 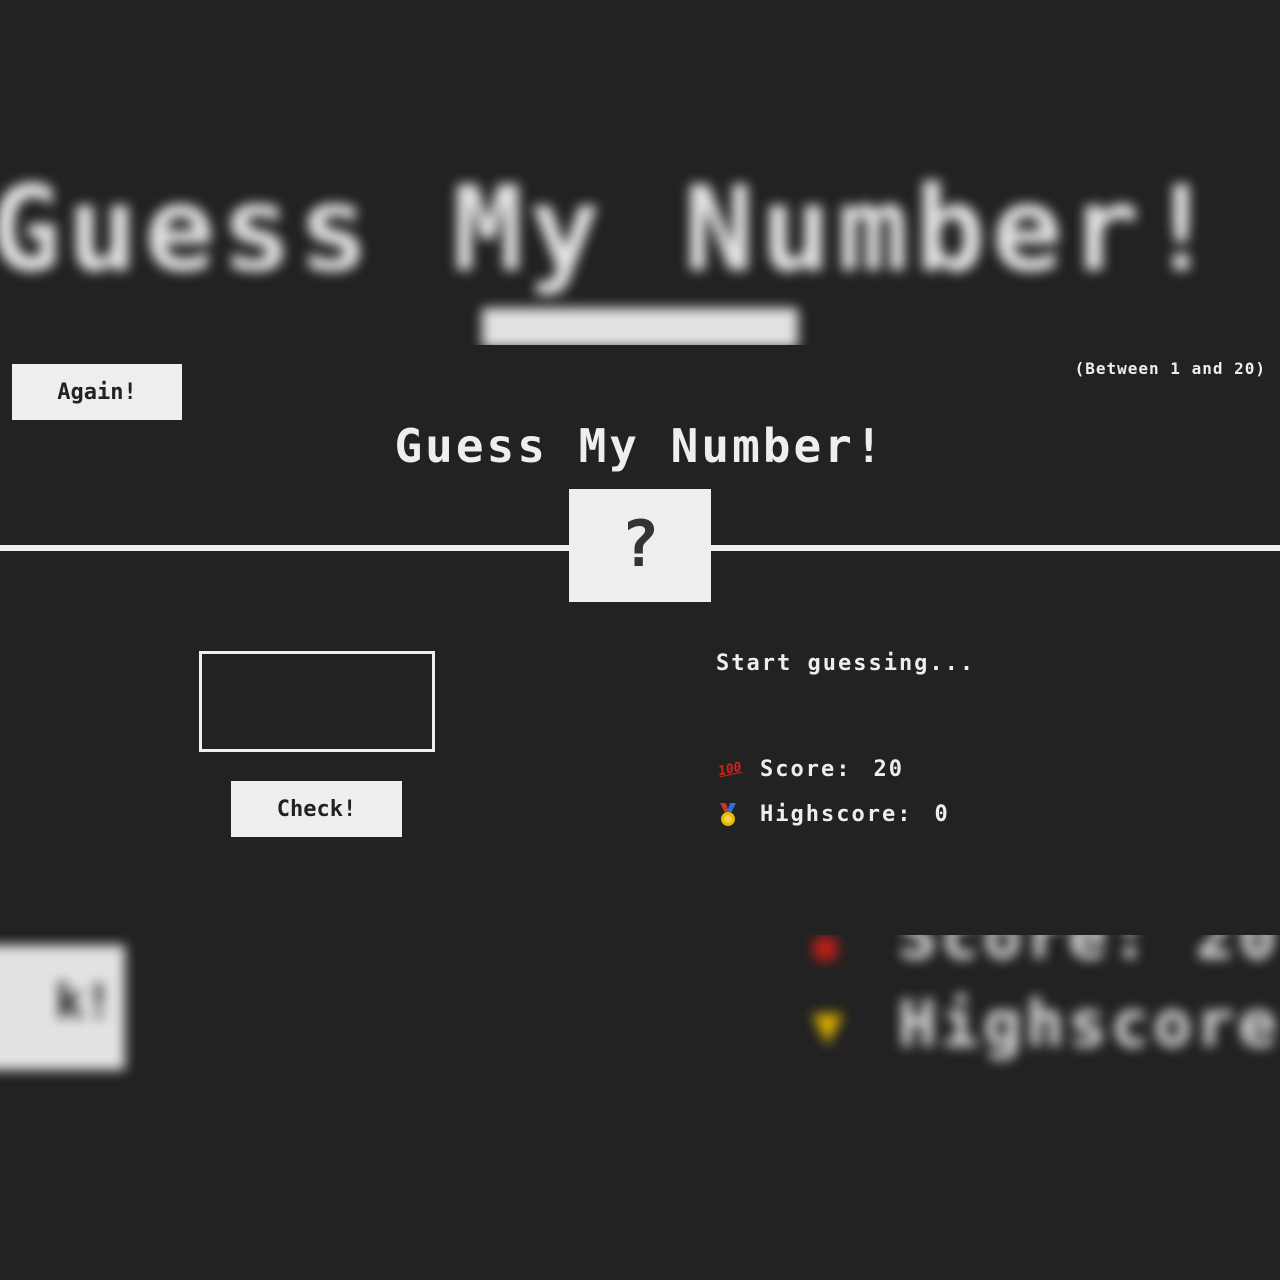 I want to click on hundred-points-icon: 100, so click(x=730, y=769).